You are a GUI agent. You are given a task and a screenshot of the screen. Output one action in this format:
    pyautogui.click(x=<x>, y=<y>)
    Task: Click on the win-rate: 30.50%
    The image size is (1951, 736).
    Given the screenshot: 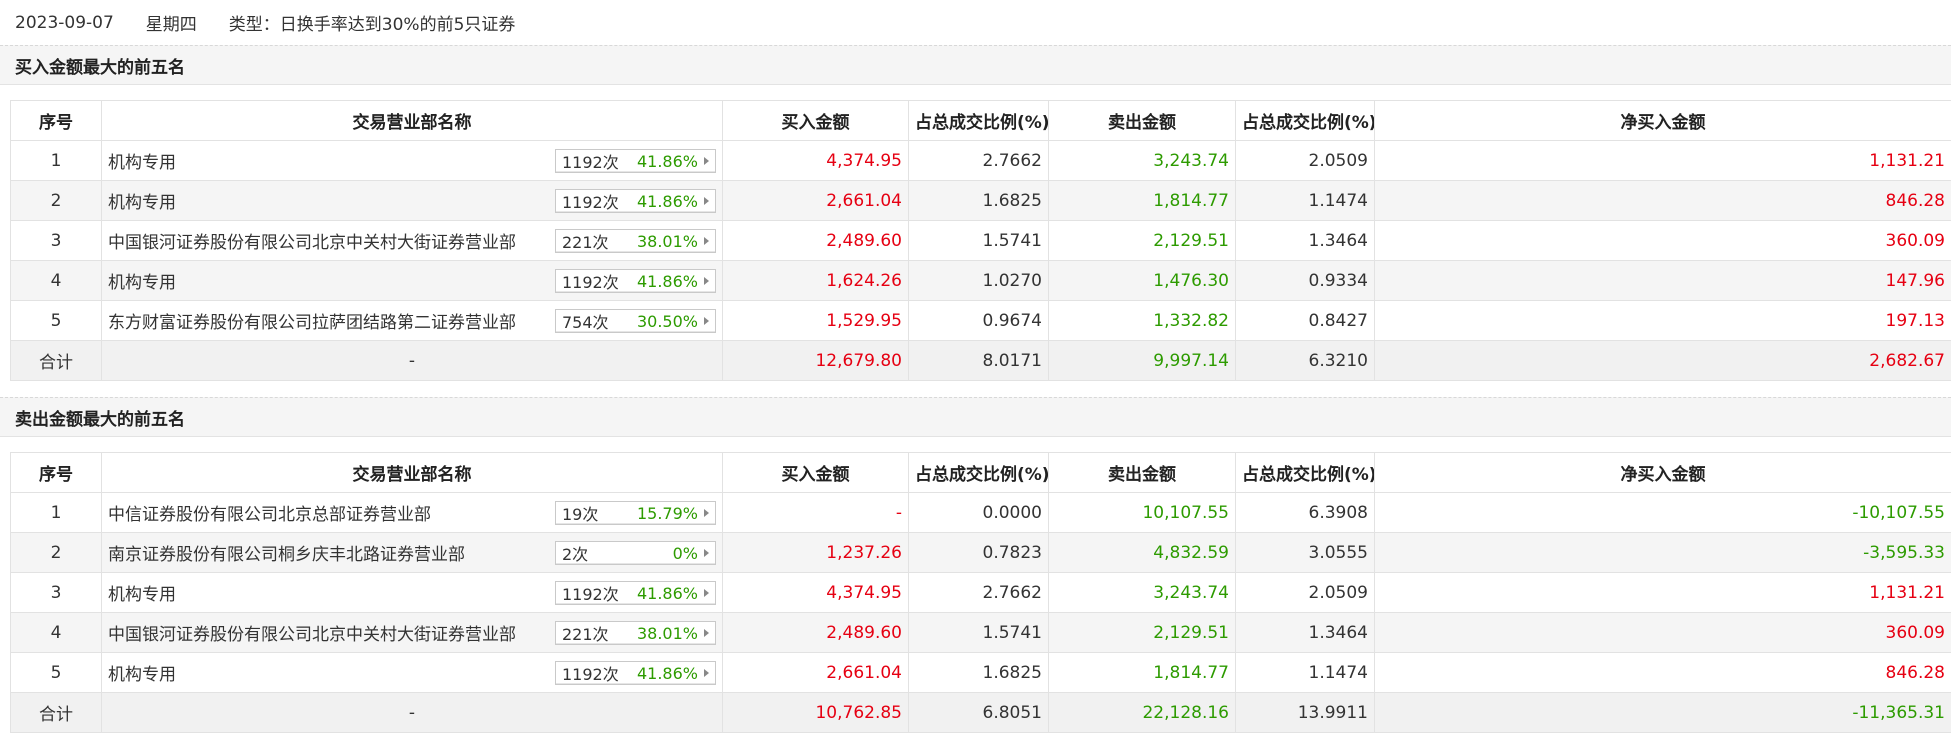 What is the action you would take?
    pyautogui.click(x=667, y=321)
    